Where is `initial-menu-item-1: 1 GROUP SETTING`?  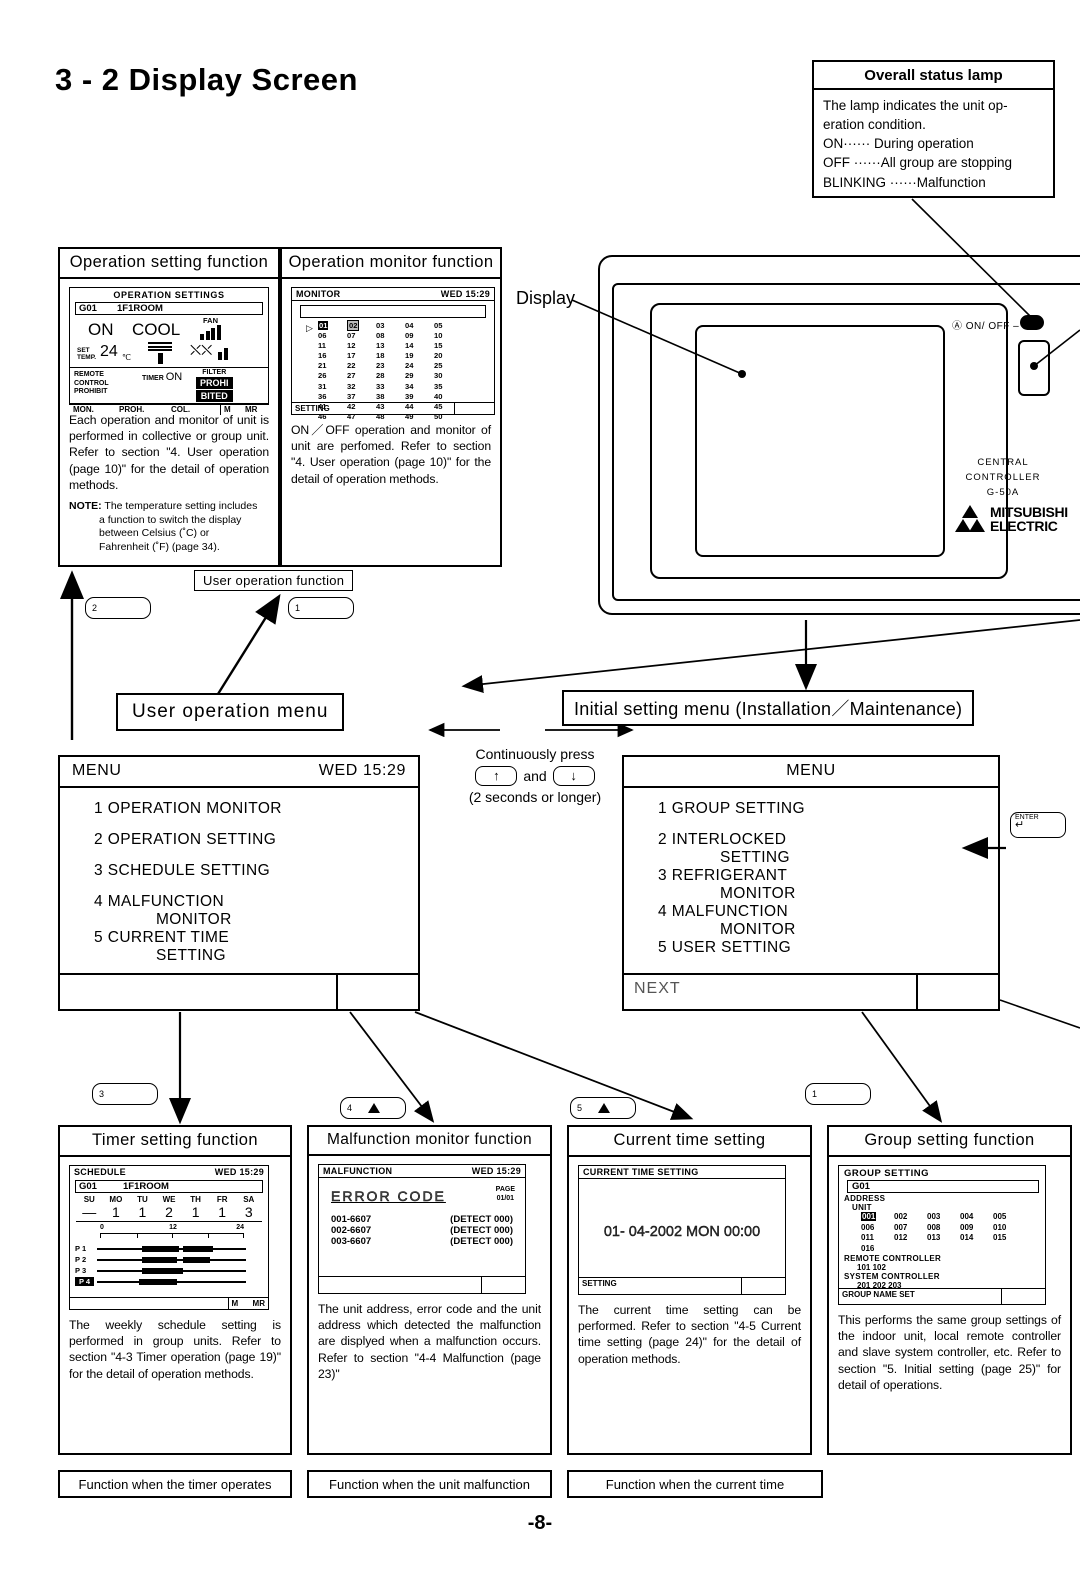
initial-menu-item-1: 1 GROUP SETTING is located at coordinates (828, 809).